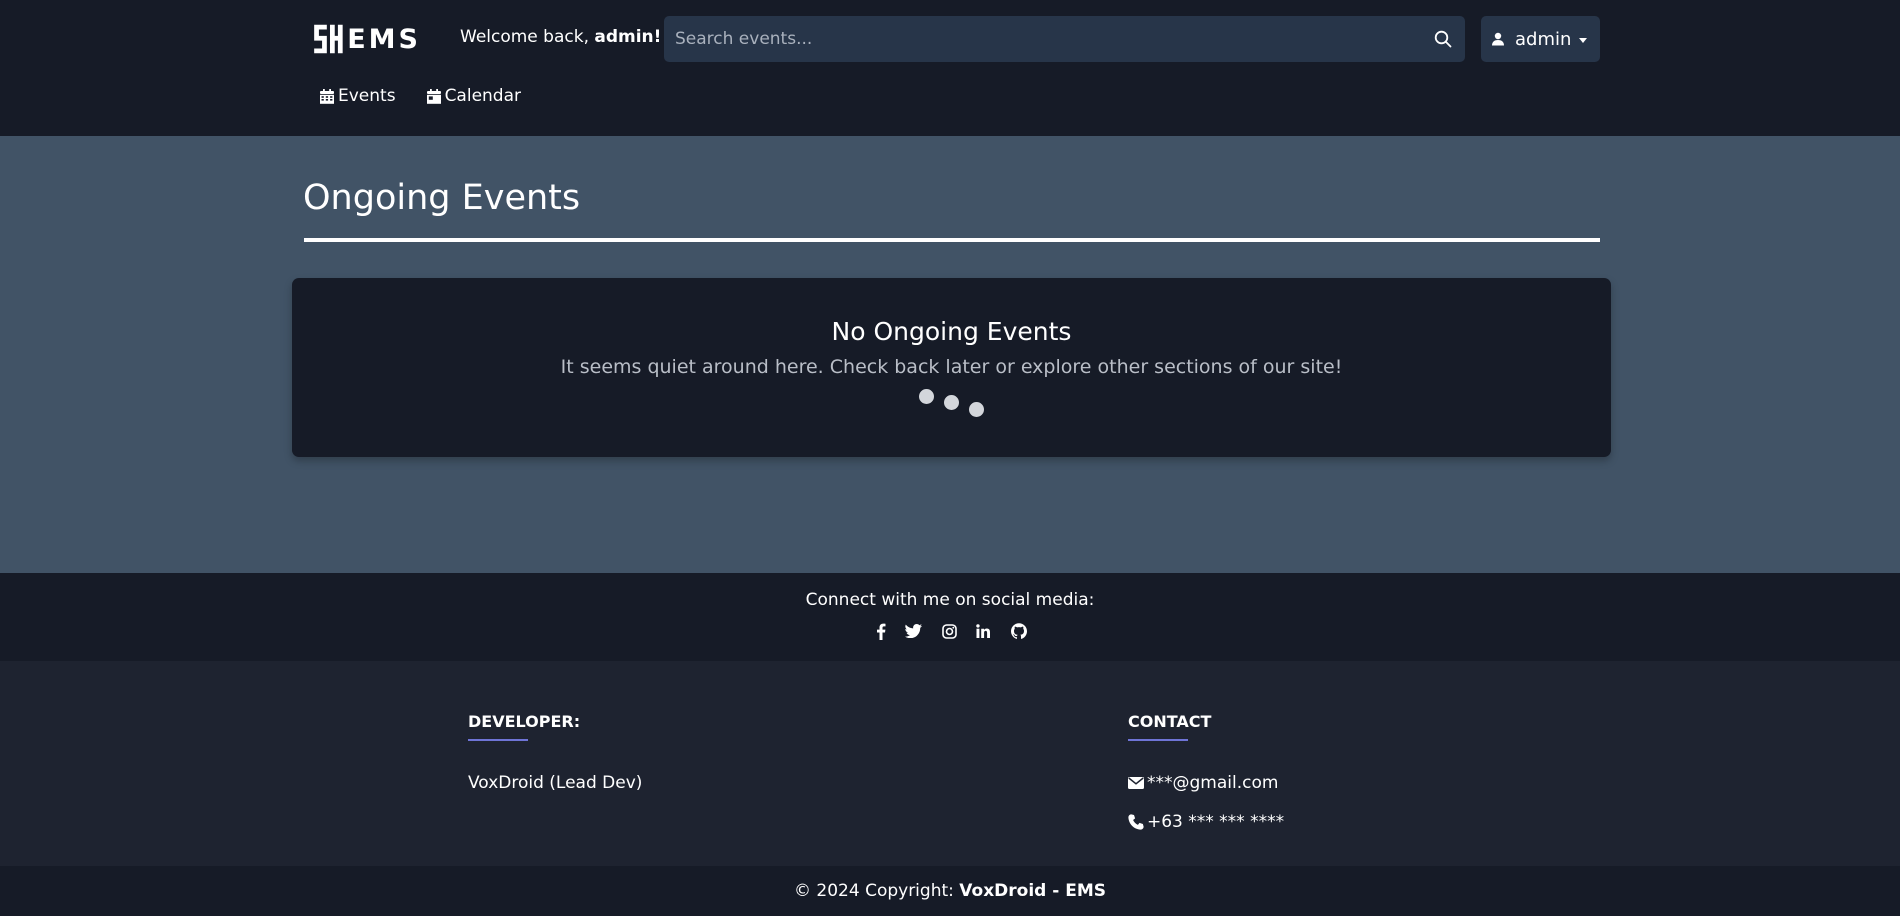 This screenshot has height=916, width=1900. I want to click on social-band: Connect with me on social media:, so click(950, 617).